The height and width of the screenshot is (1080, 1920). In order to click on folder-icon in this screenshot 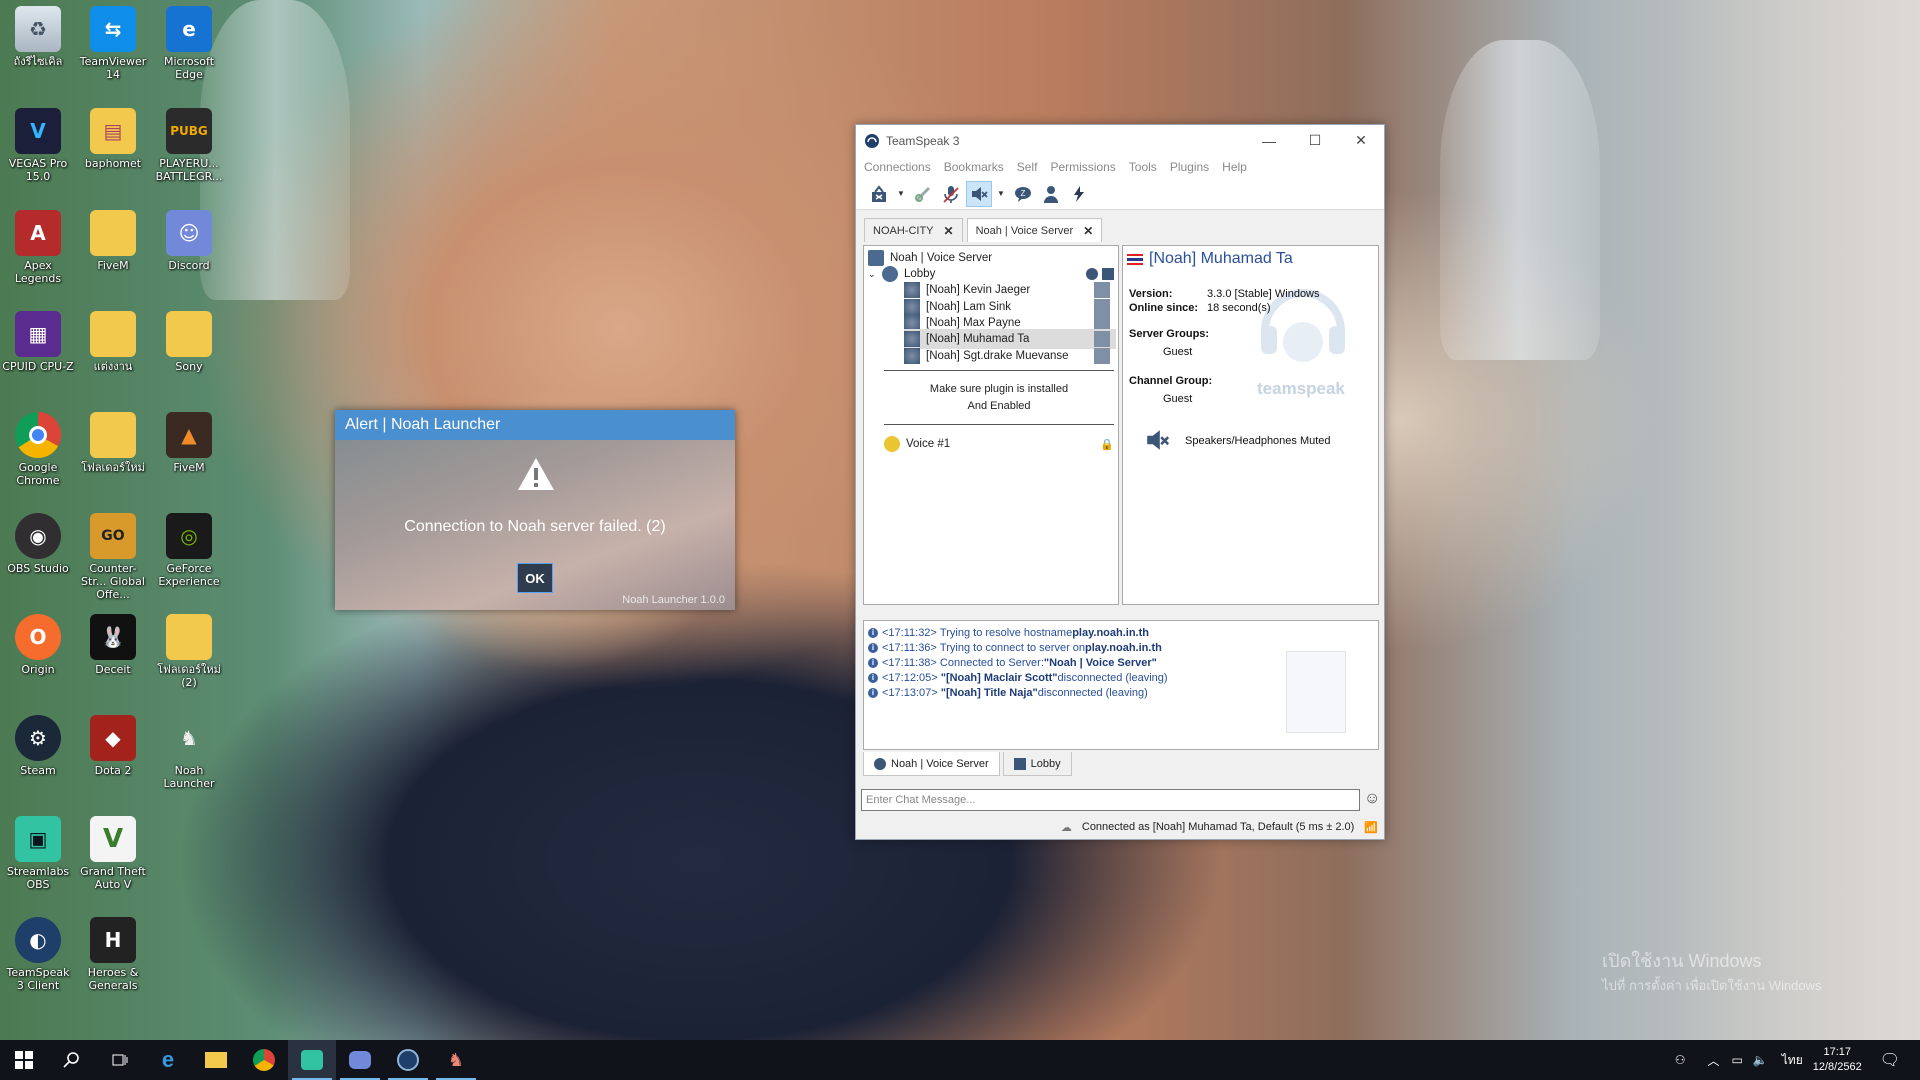, I will do `click(189, 334)`.